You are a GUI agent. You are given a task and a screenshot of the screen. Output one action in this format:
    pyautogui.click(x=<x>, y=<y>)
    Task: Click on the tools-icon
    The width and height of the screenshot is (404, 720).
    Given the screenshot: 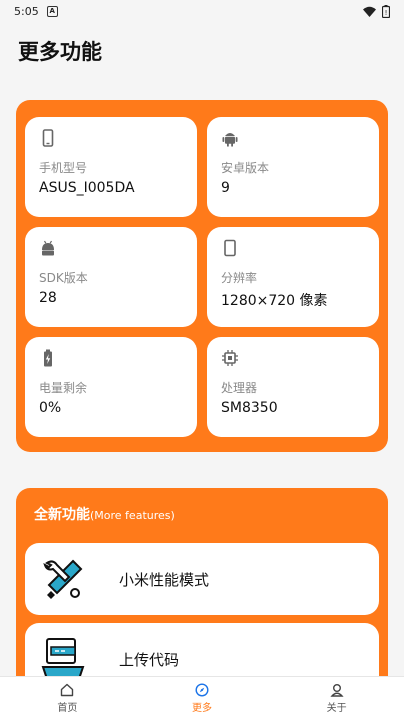 What is the action you would take?
    pyautogui.click(x=63, y=579)
    